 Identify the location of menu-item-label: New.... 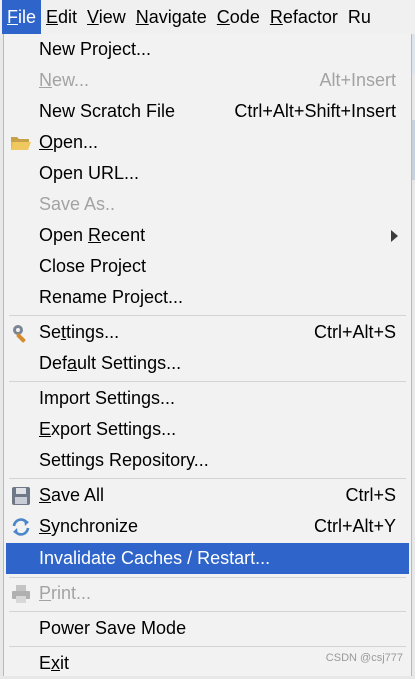
(64, 80).